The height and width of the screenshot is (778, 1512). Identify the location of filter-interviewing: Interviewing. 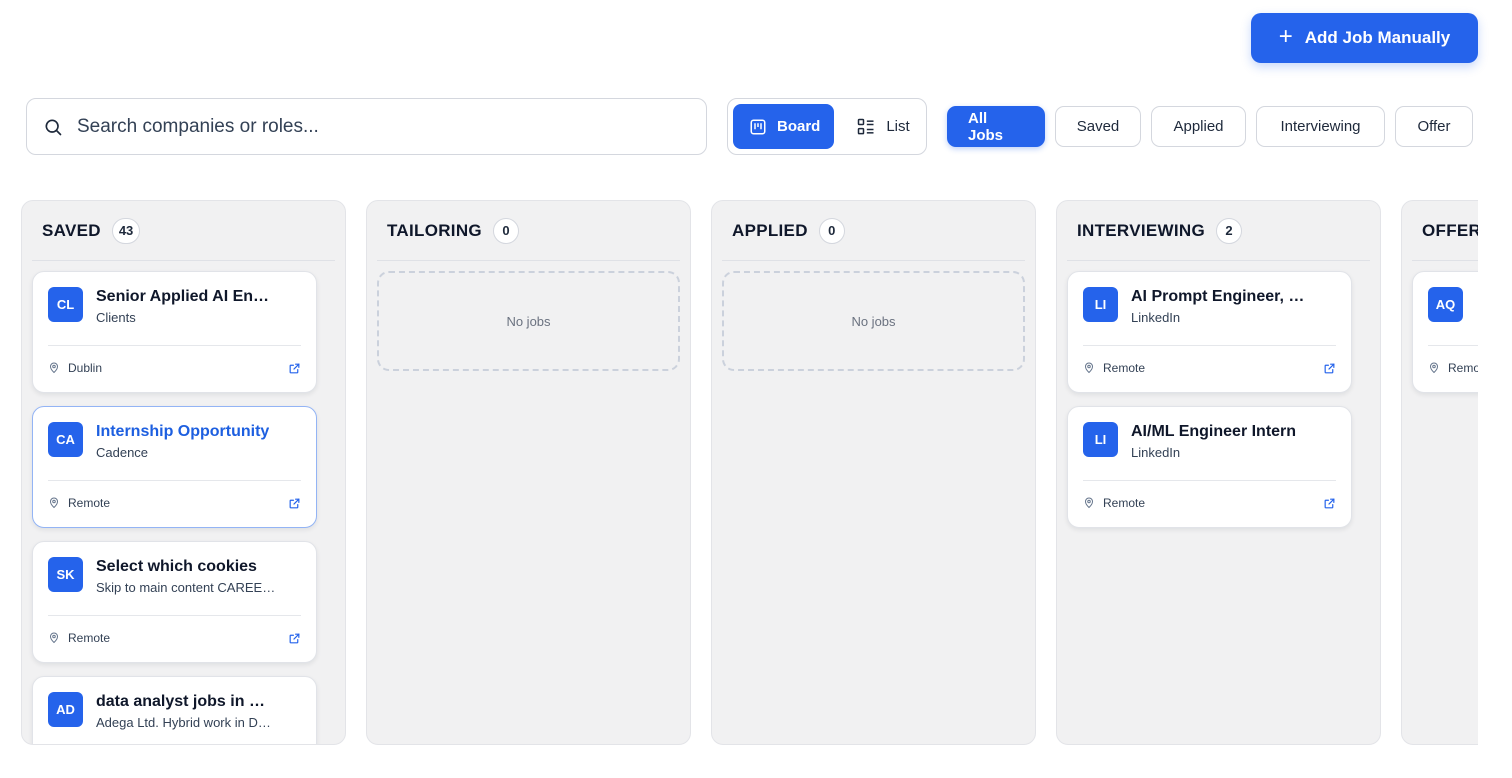
(1320, 126).